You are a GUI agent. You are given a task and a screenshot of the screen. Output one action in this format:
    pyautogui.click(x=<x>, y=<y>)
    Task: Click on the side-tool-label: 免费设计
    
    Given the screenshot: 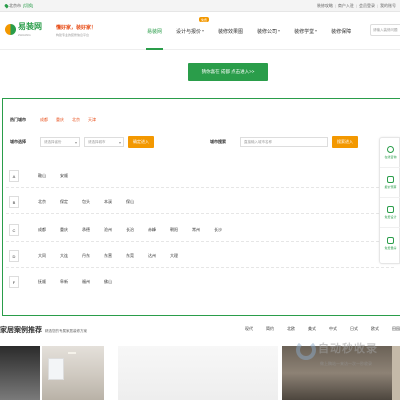 What is the action you would take?
    pyautogui.click(x=390, y=217)
    